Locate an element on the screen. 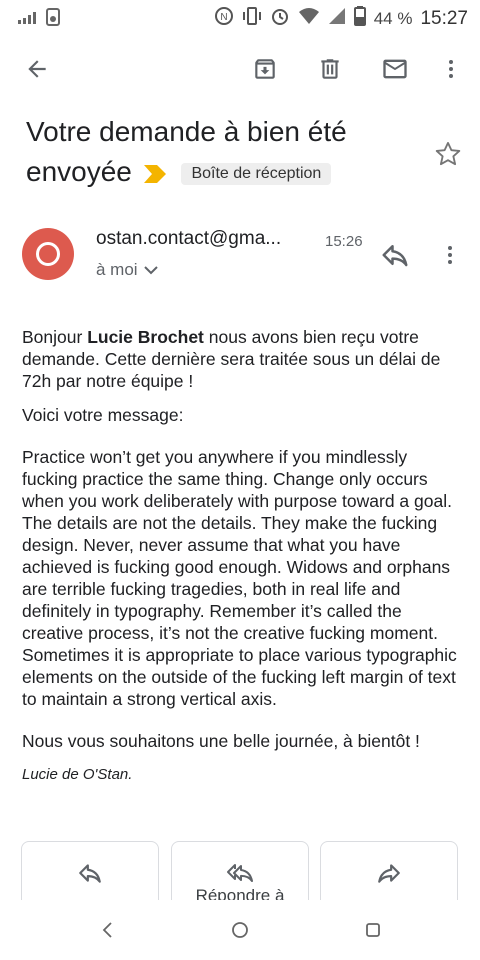  toolbar is located at coordinates (240, 69).